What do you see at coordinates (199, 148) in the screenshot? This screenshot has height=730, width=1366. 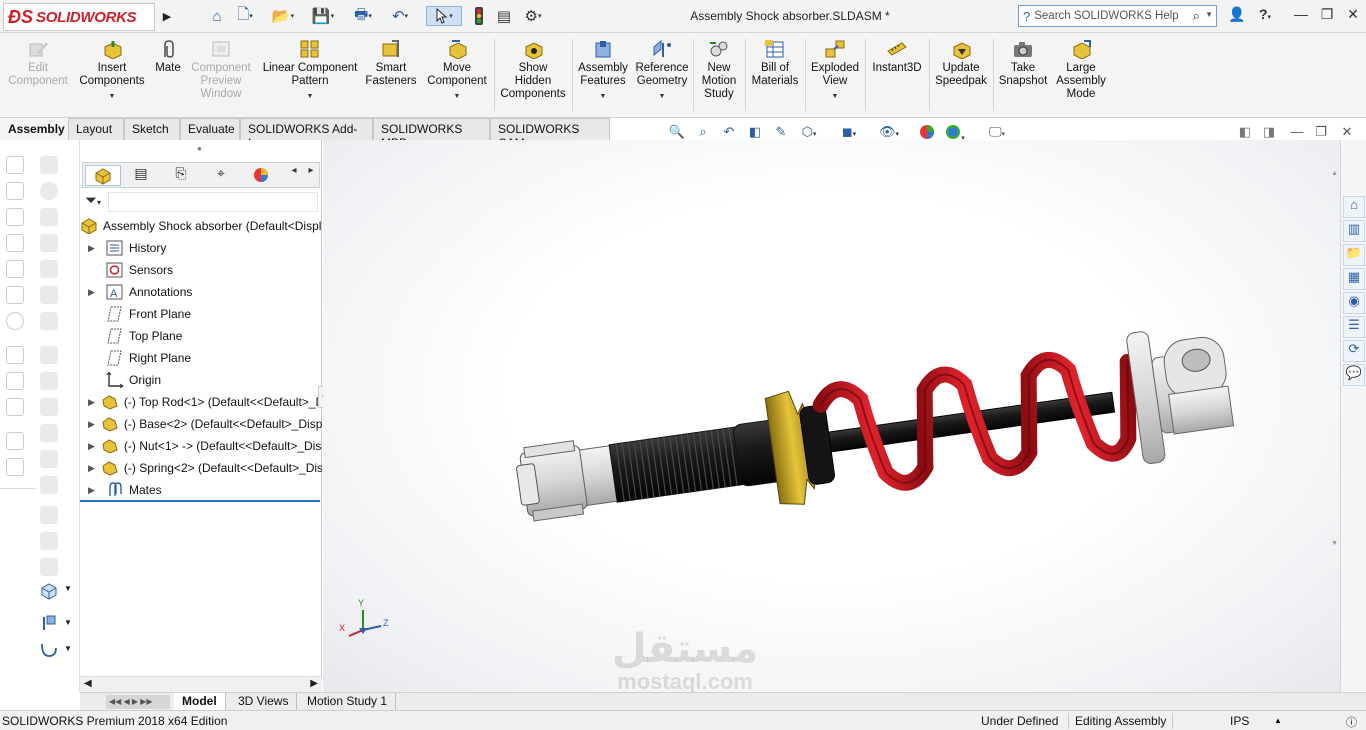 I see `panel-grip-icon: ●` at bounding box center [199, 148].